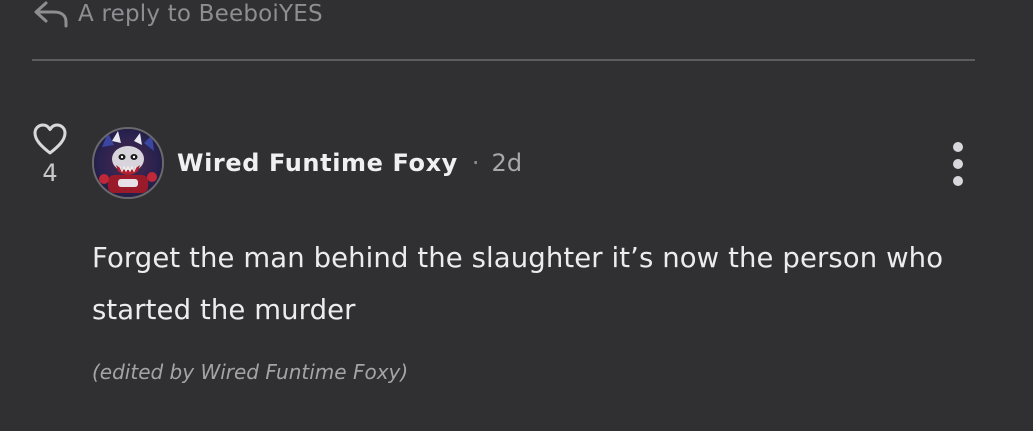  I want to click on heart-icon, so click(50, 139).